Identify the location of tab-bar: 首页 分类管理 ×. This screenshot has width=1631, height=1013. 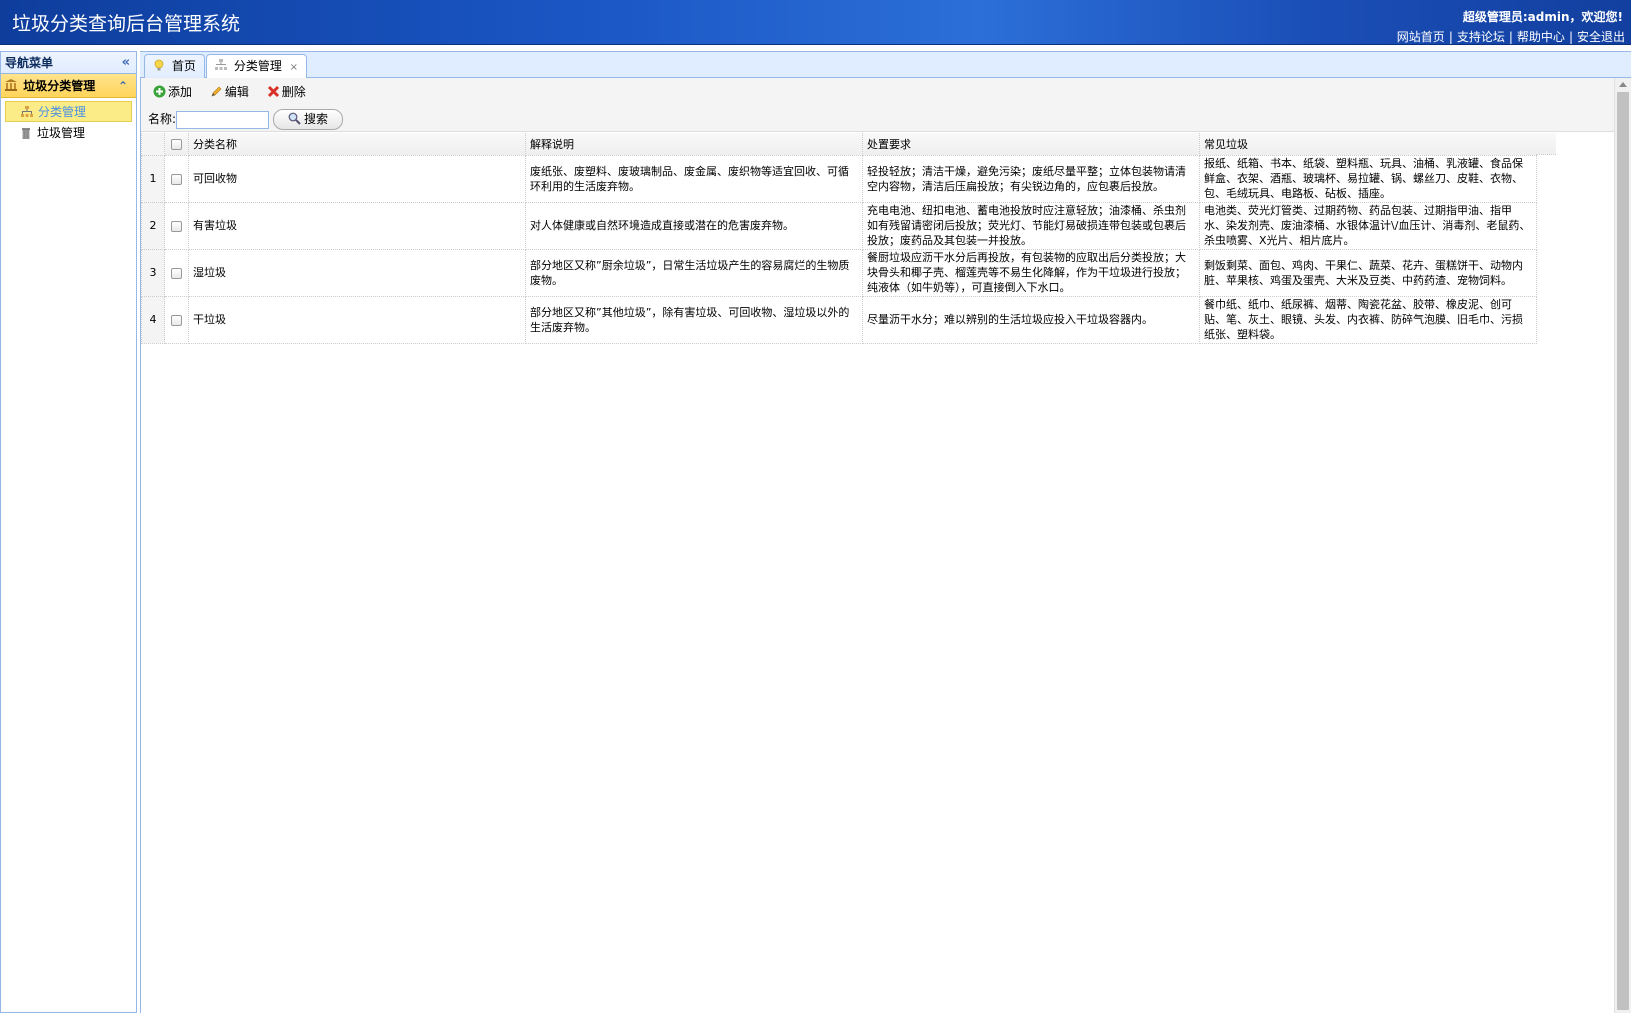
(885, 65).